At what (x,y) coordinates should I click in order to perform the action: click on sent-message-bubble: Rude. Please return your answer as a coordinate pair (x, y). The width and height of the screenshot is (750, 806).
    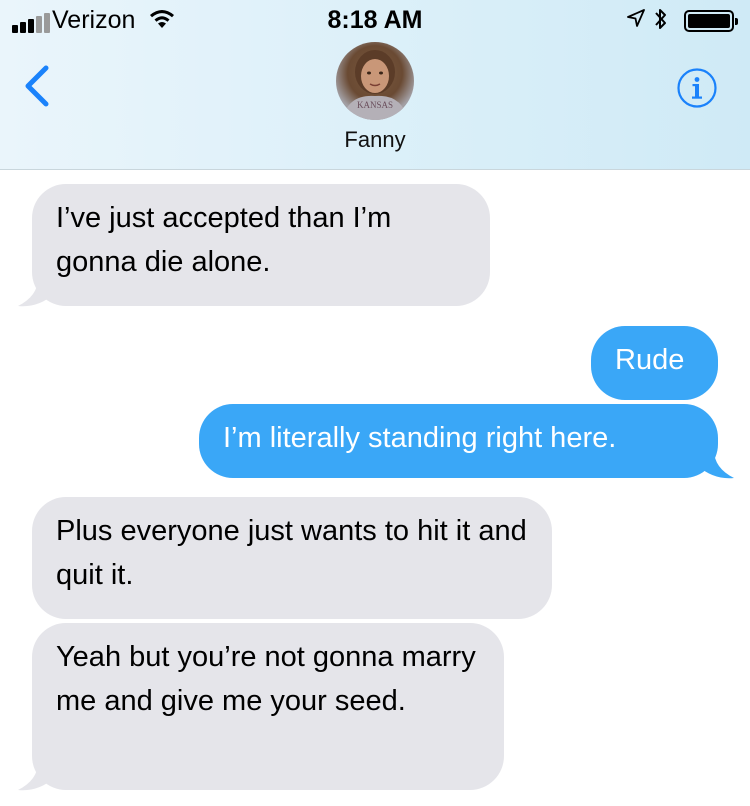
    Looking at the image, I should click on (654, 363).